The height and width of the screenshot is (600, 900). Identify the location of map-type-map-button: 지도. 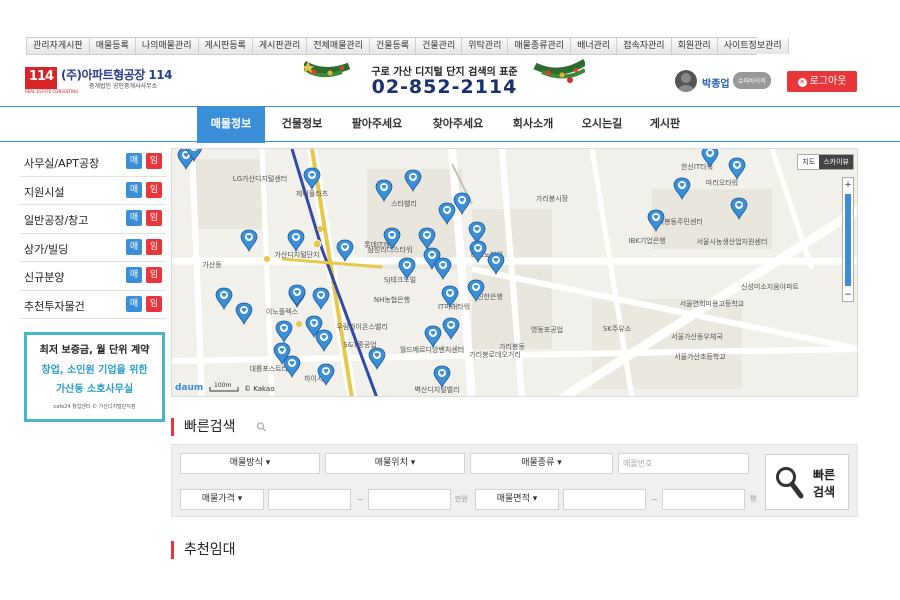
(808, 162).